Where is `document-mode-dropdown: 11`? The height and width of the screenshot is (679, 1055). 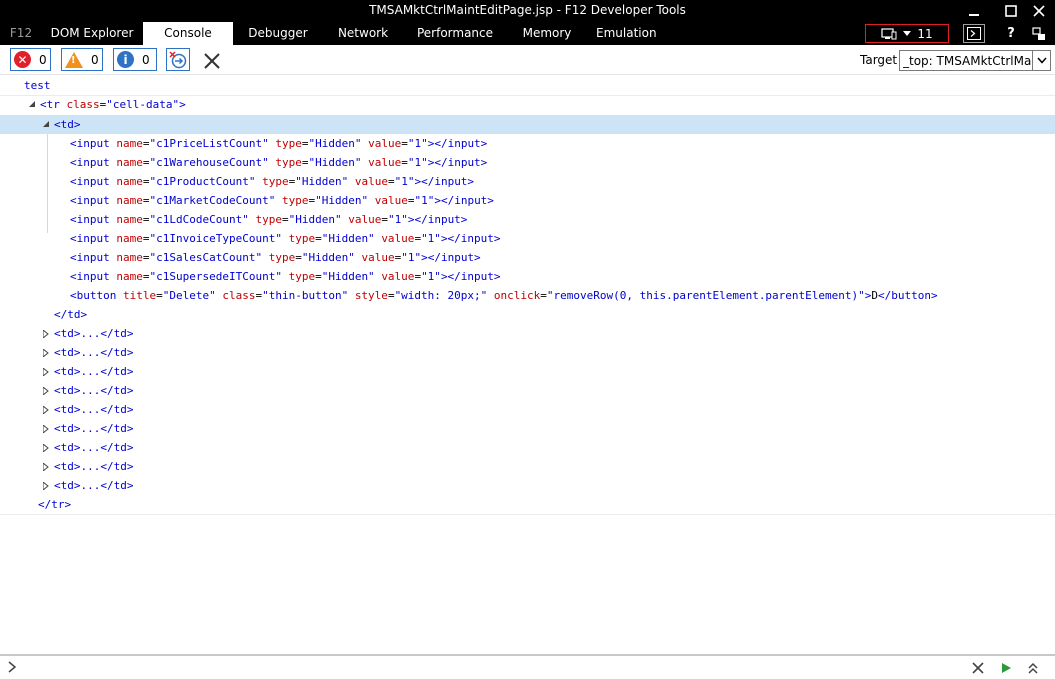
document-mode-dropdown: 11 is located at coordinates (907, 33).